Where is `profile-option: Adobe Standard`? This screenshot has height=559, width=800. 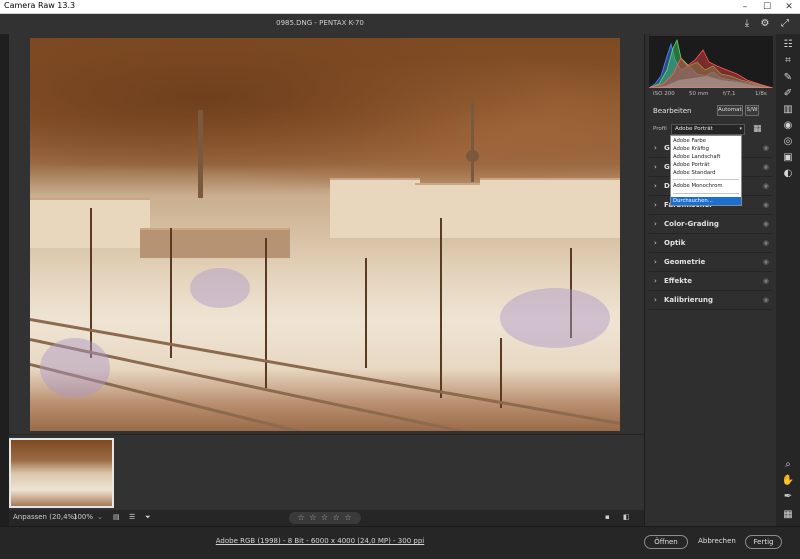 profile-option: Adobe Standard is located at coordinates (706, 173).